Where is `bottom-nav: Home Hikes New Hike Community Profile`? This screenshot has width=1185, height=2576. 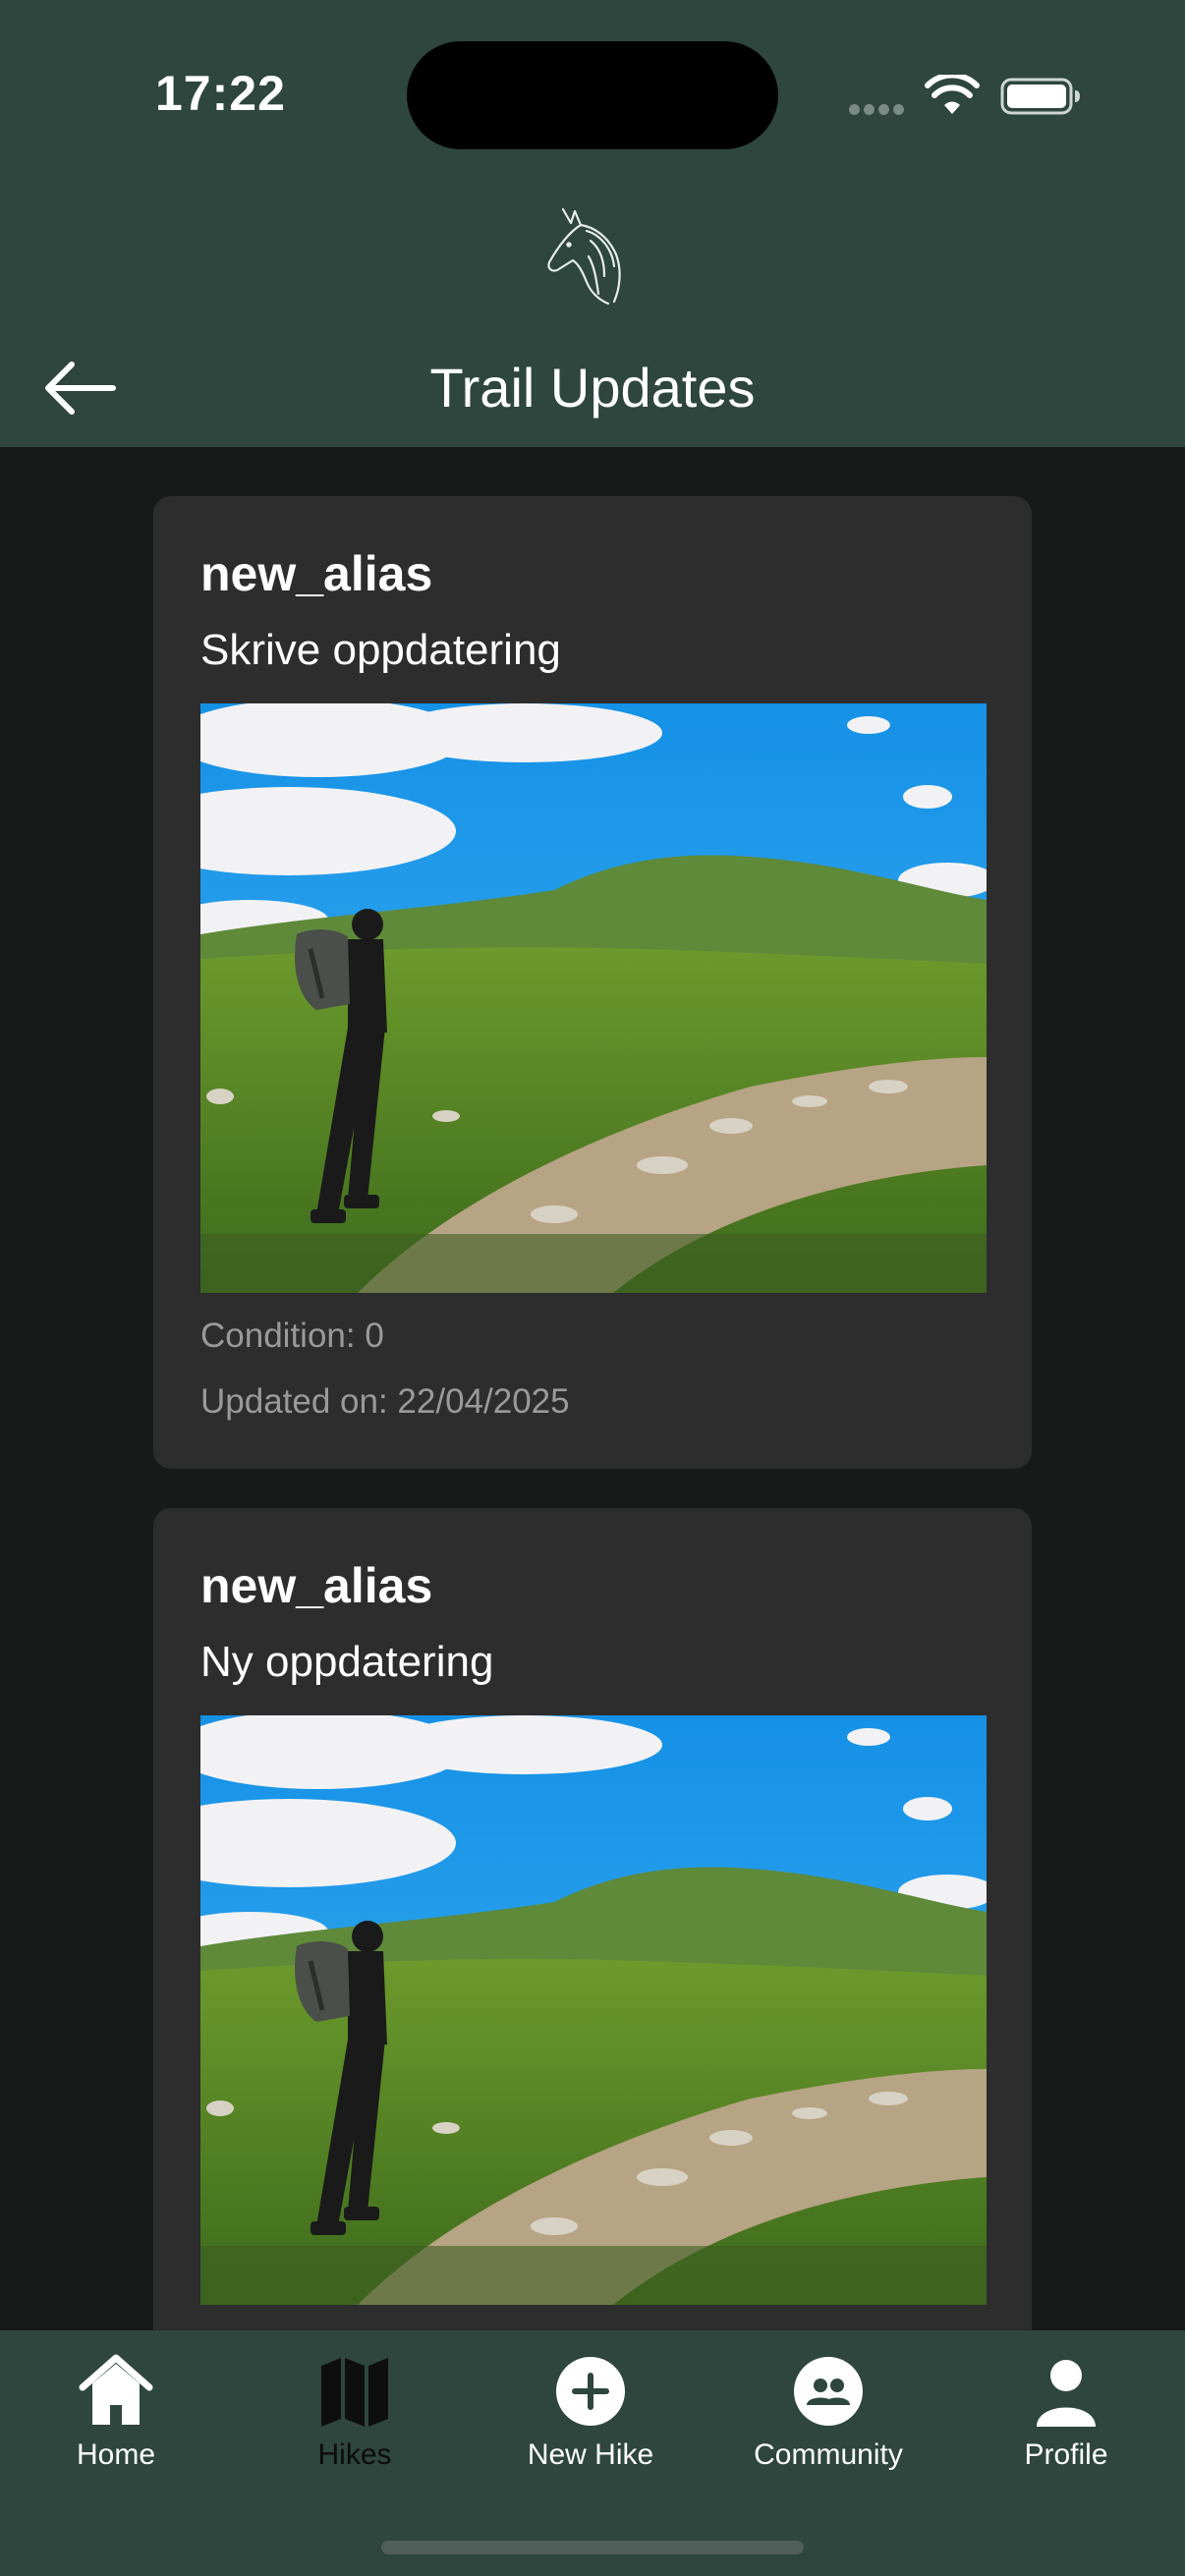 bottom-nav: Home Hikes New Hike Community Profile is located at coordinates (592, 2453).